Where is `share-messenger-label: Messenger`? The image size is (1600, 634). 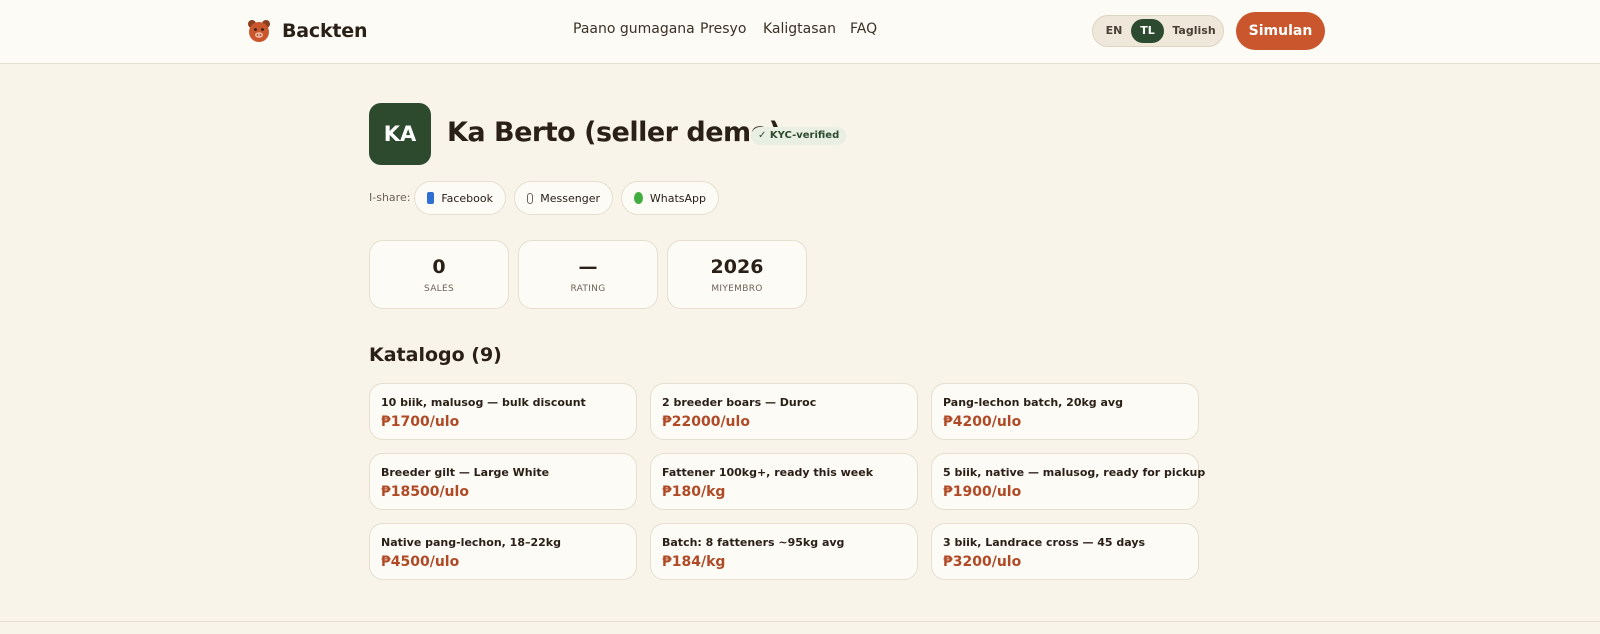
share-messenger-label: Messenger is located at coordinates (570, 198).